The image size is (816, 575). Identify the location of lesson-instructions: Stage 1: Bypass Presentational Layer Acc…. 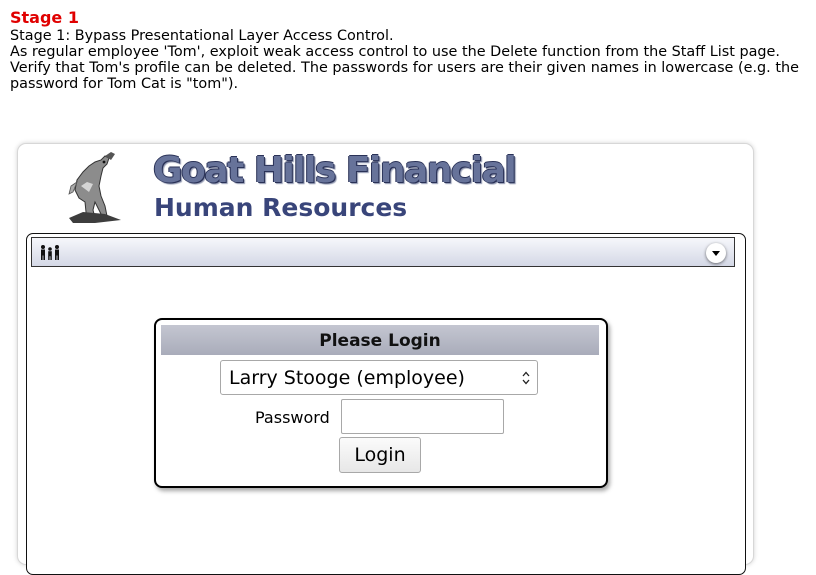
(407, 60).